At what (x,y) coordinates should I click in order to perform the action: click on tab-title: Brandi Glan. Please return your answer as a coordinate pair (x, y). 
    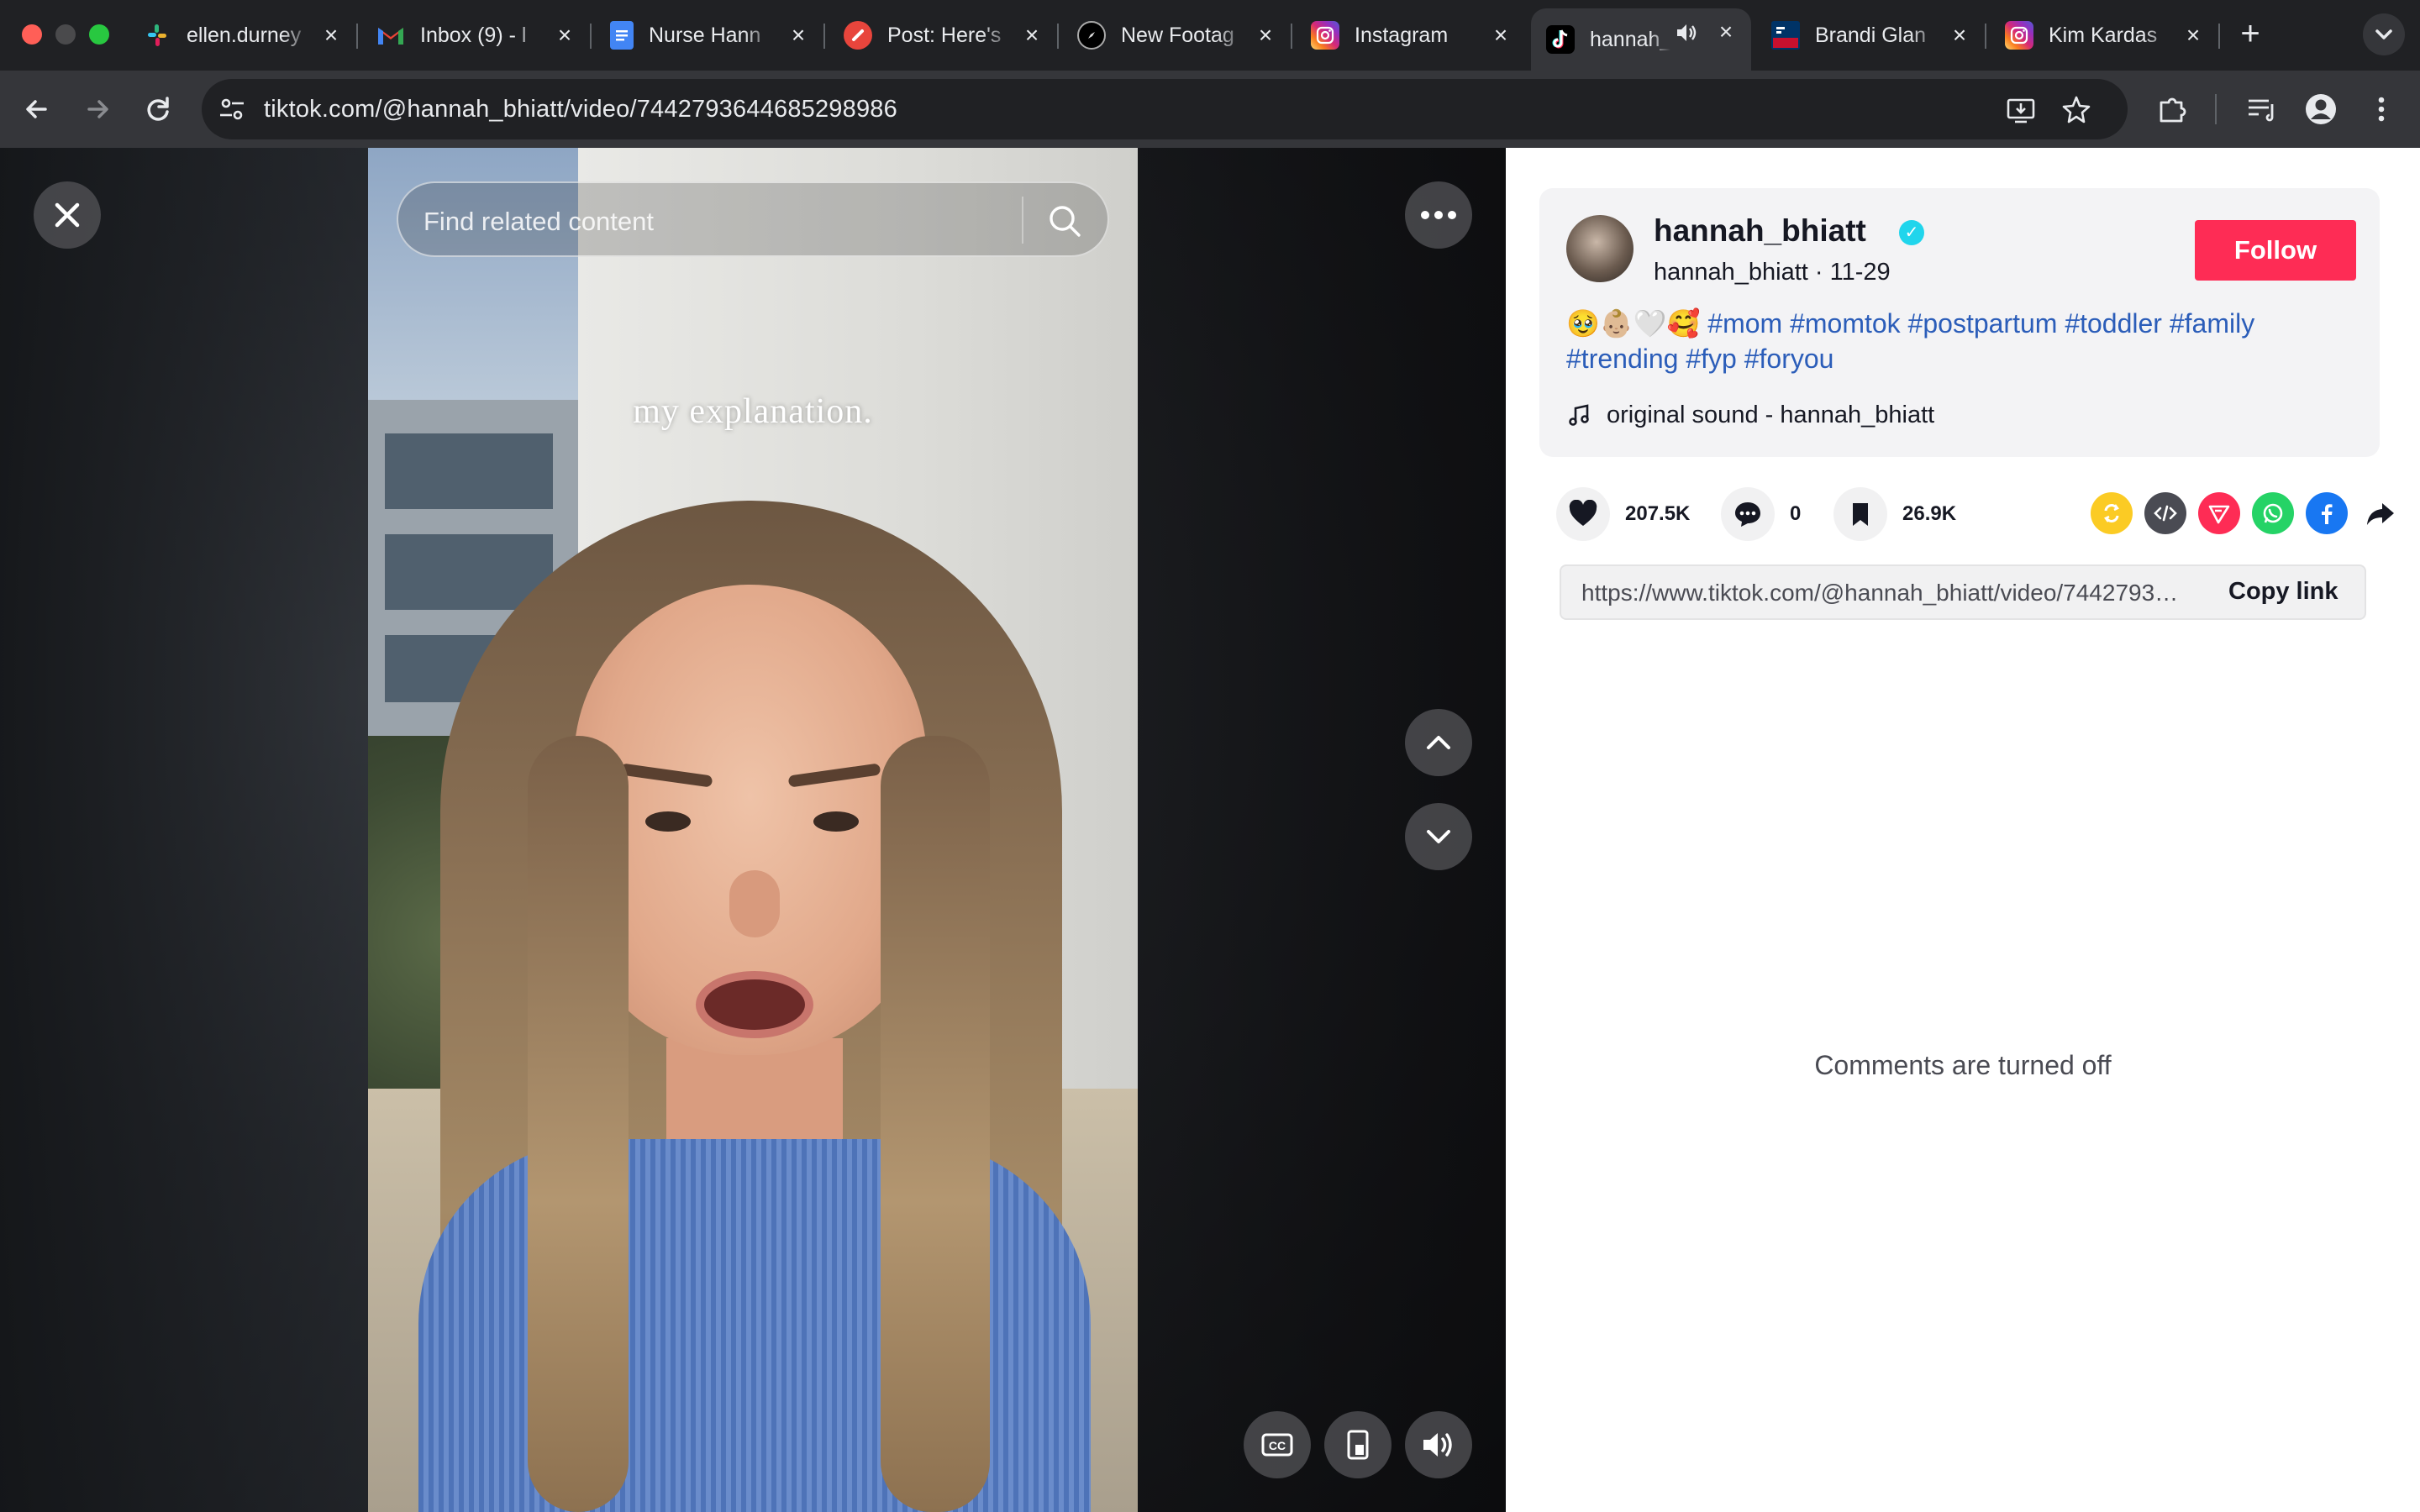
    Looking at the image, I should click on (1871, 35).